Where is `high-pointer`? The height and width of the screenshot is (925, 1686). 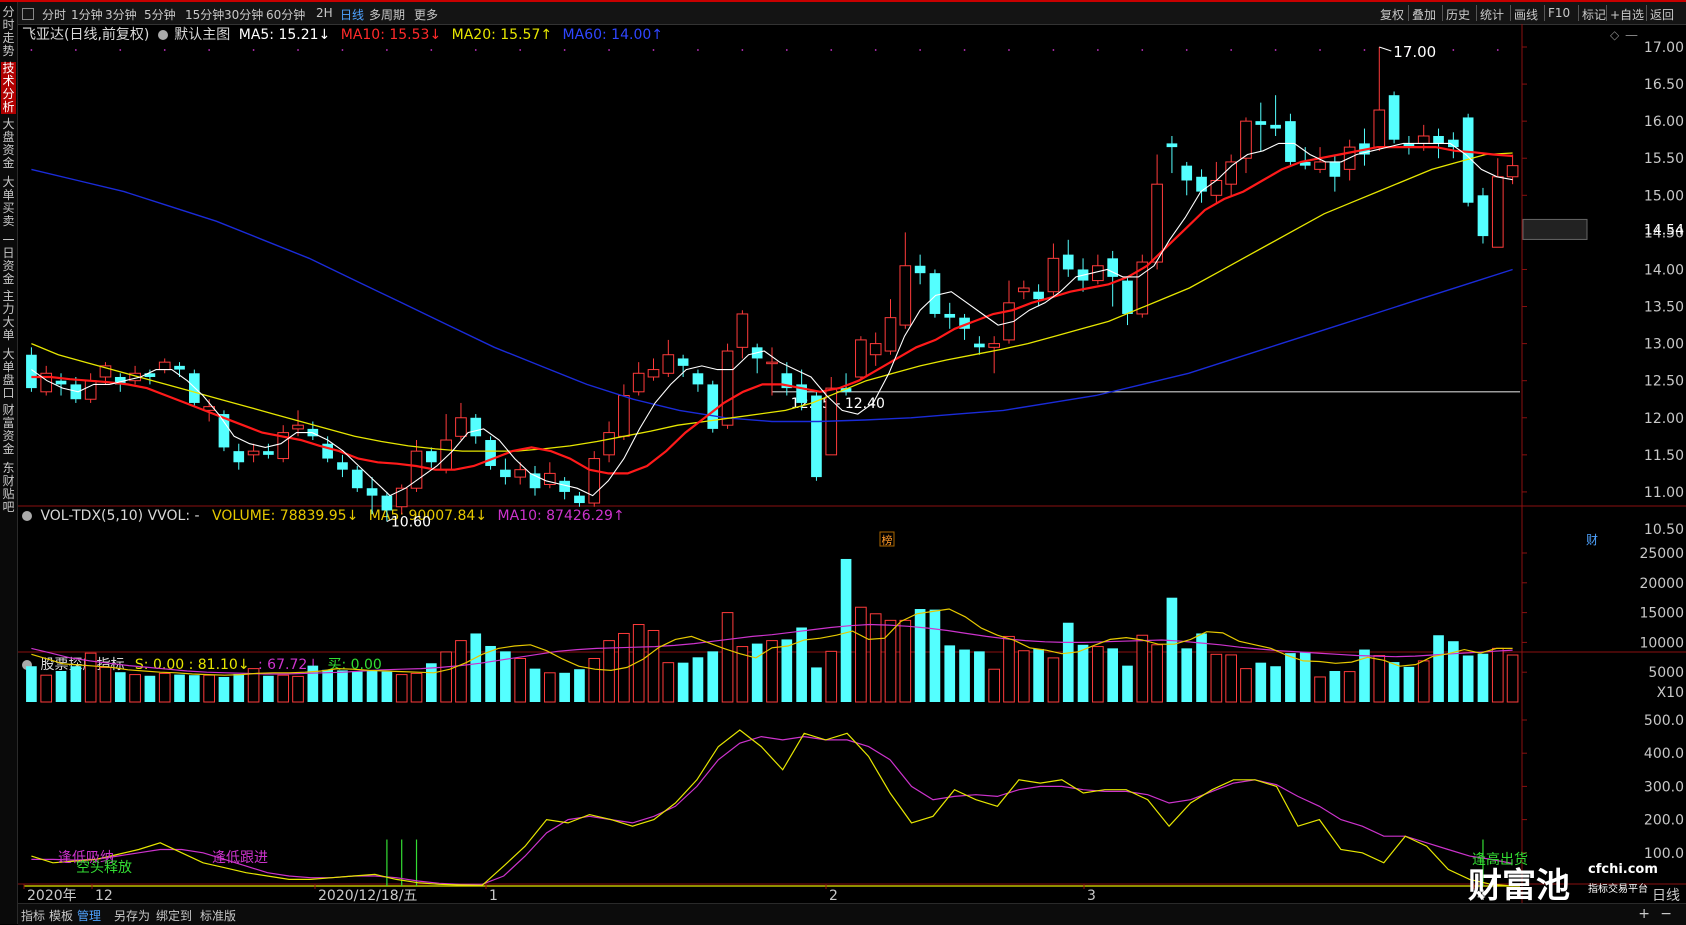 high-pointer is located at coordinates (1385, 49).